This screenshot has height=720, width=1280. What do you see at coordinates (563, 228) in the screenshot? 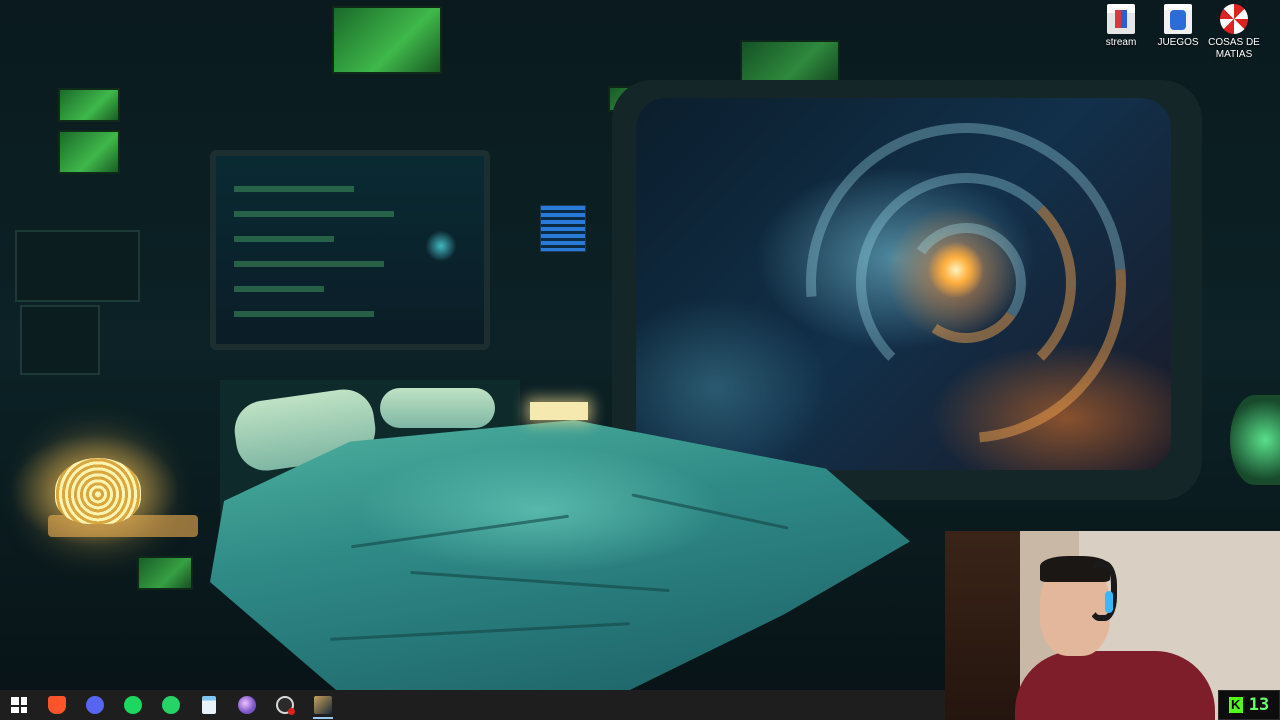
I see `blue-display` at bounding box center [563, 228].